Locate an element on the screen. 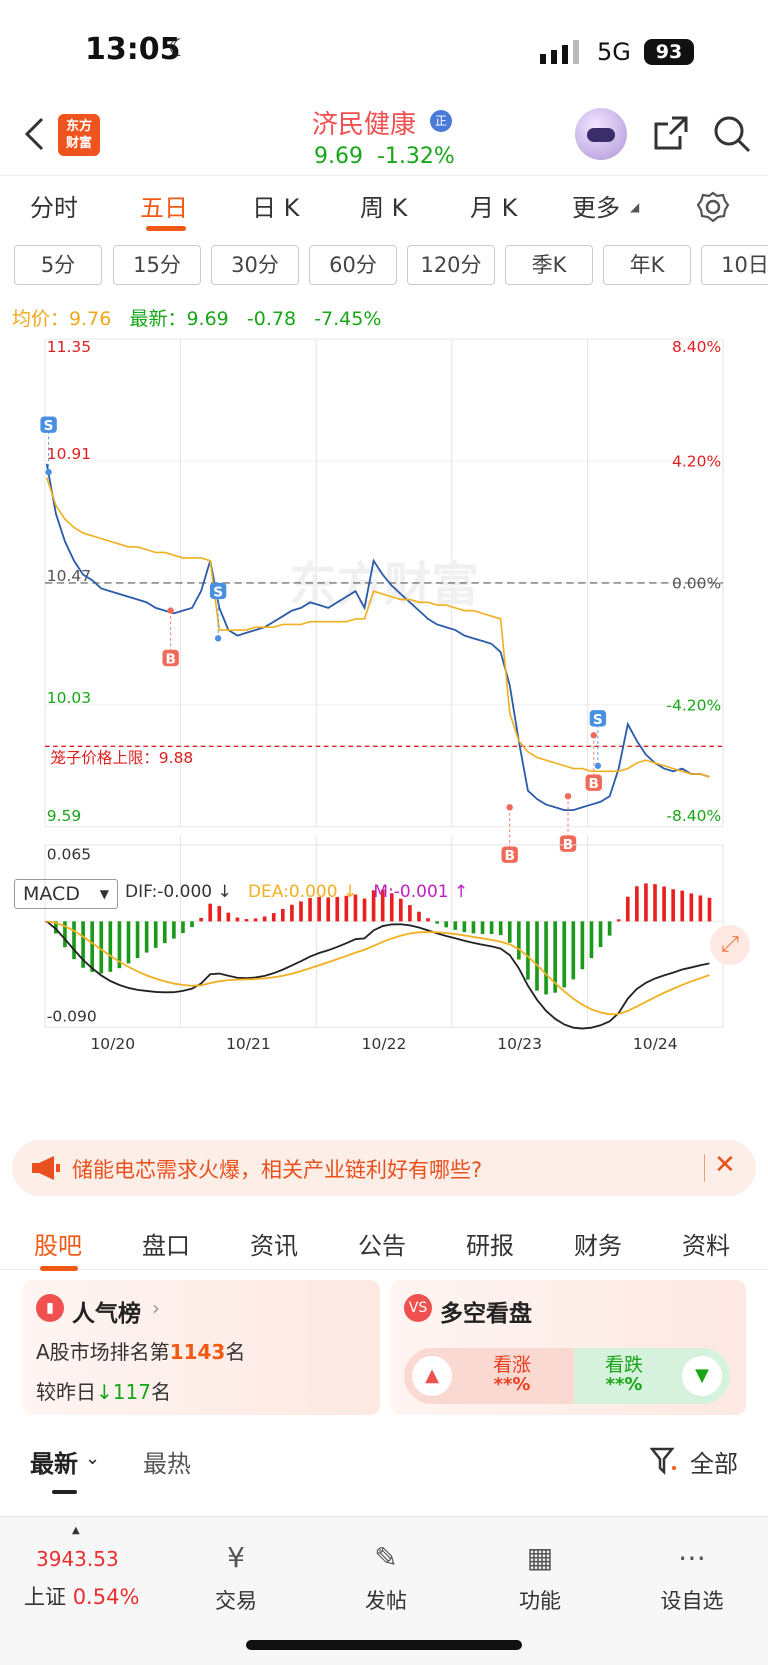 The image size is (768, 1665). nav-trade: ¥ 交易 is located at coordinates (236, 1578).